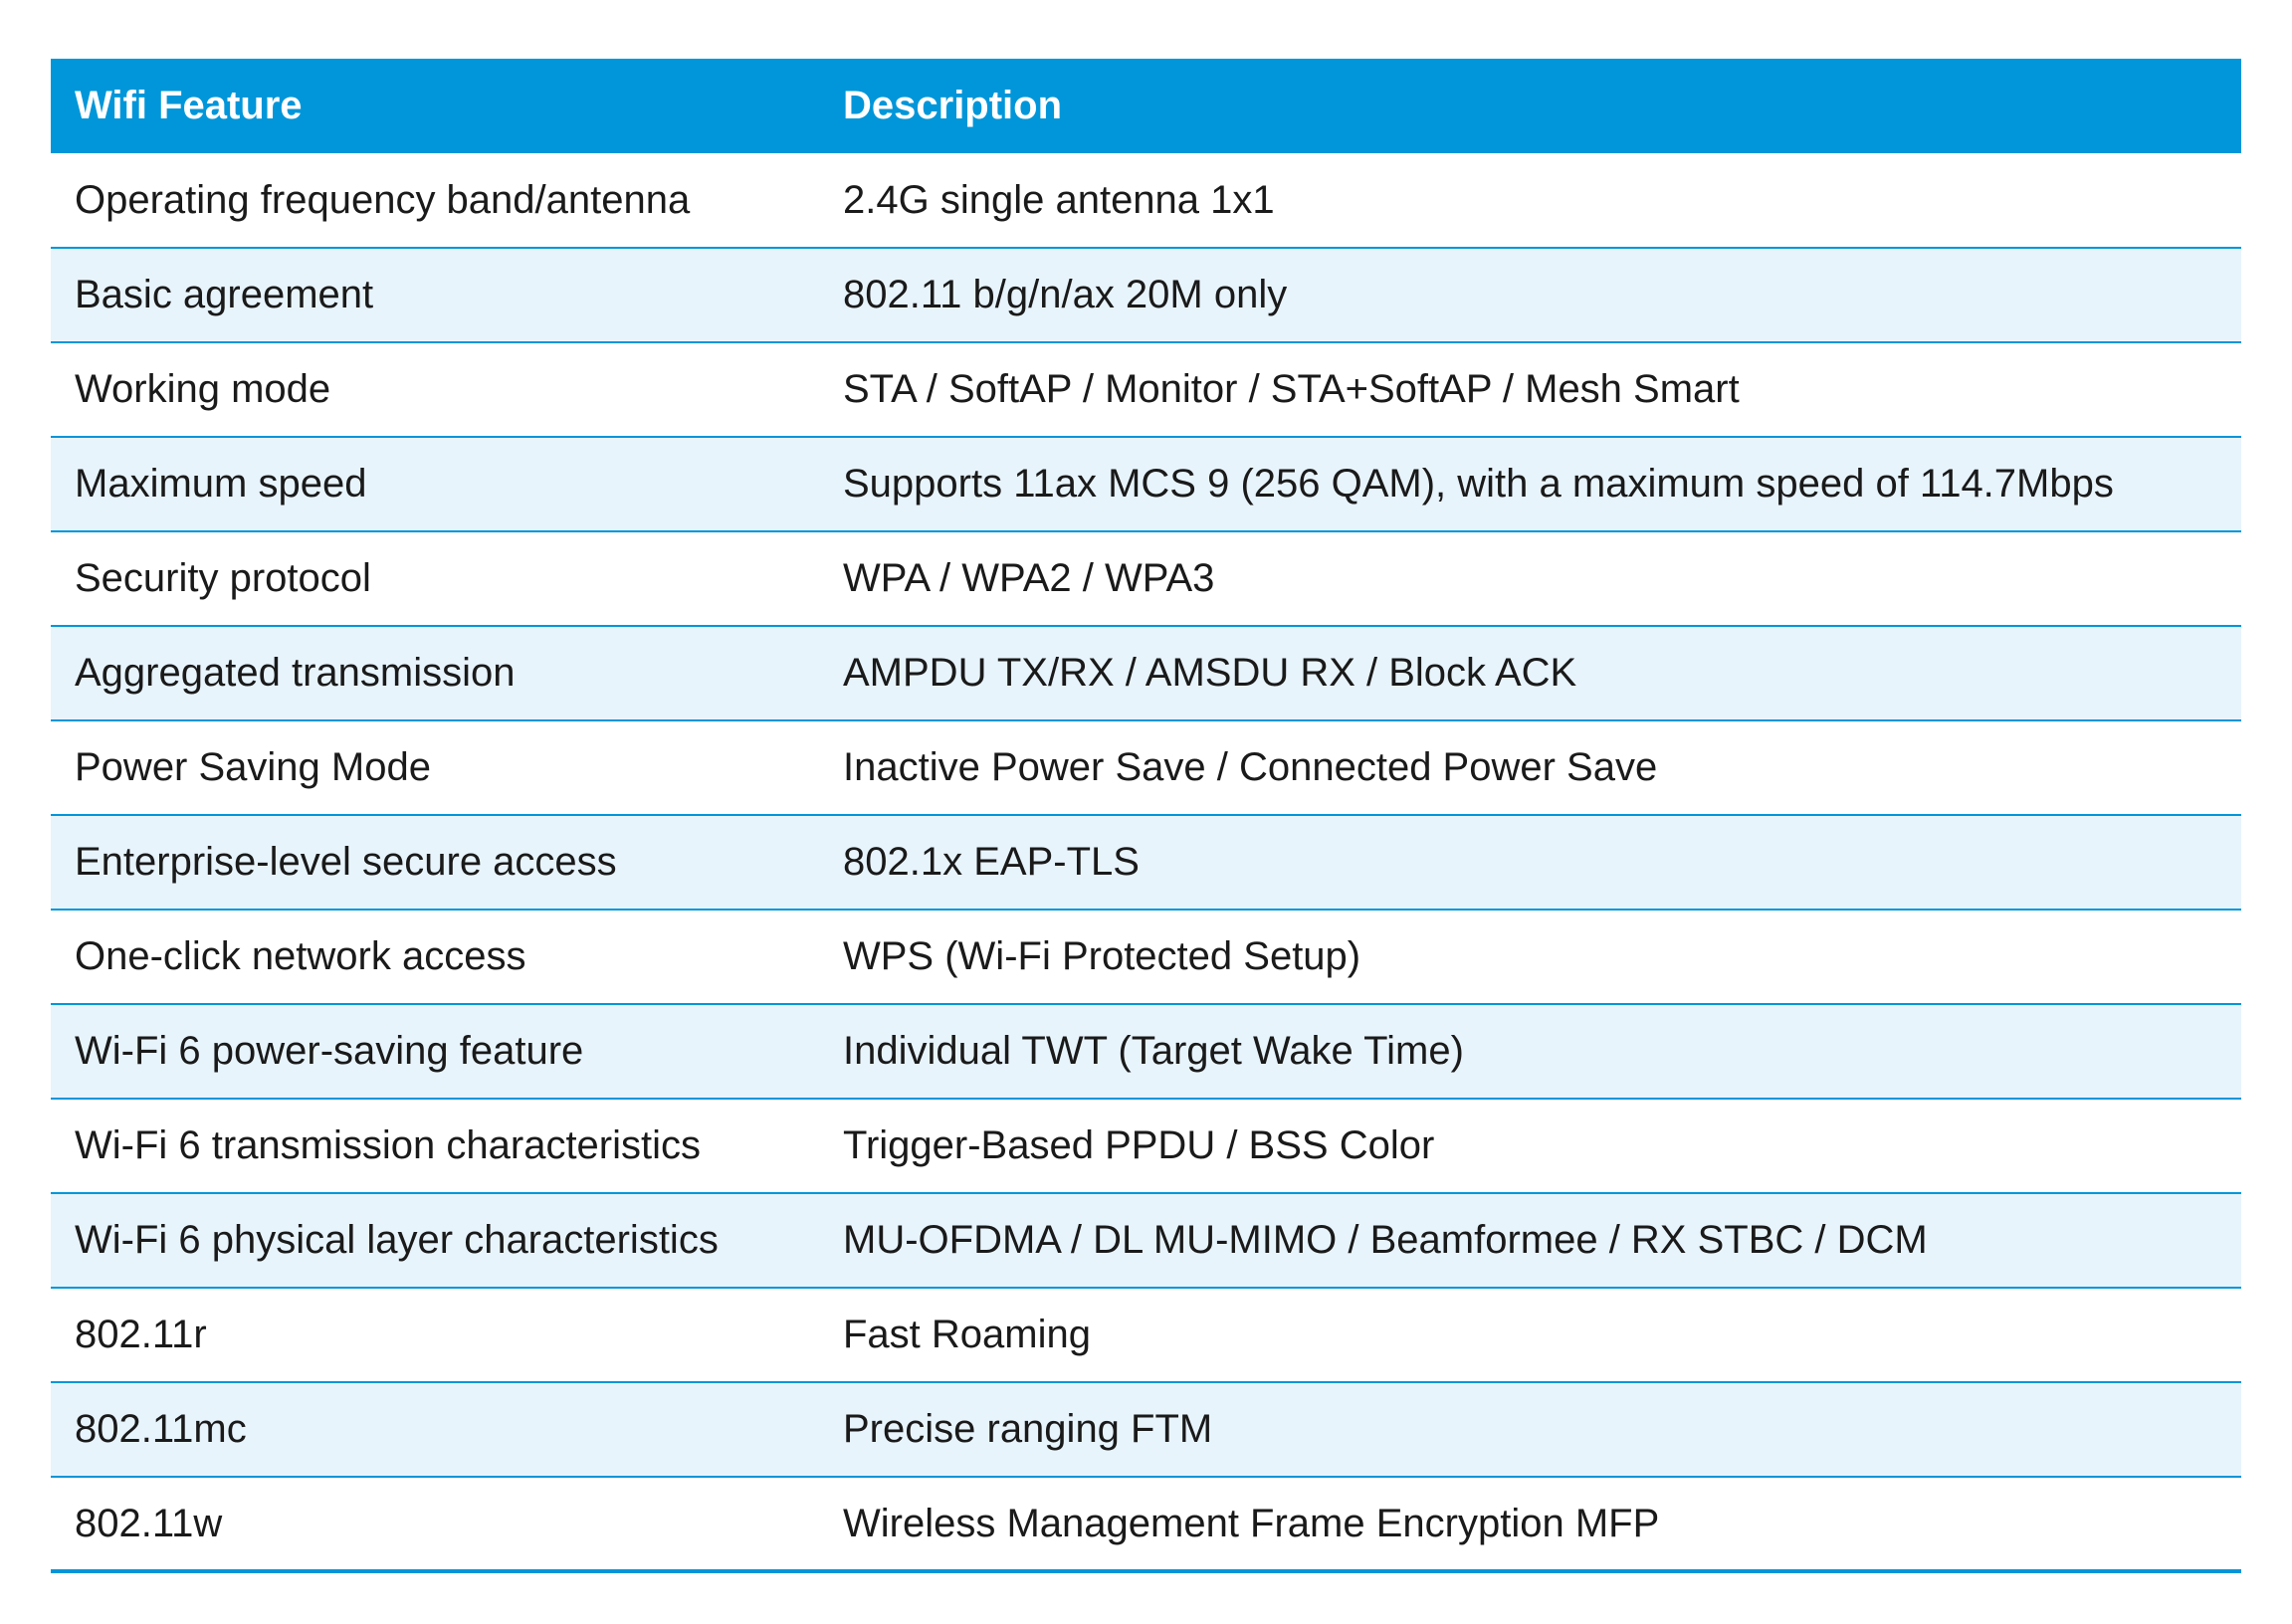 The image size is (2292, 1624). I want to click on table-row: 802.11mc Precise ranging FTM, so click(1146, 1430).